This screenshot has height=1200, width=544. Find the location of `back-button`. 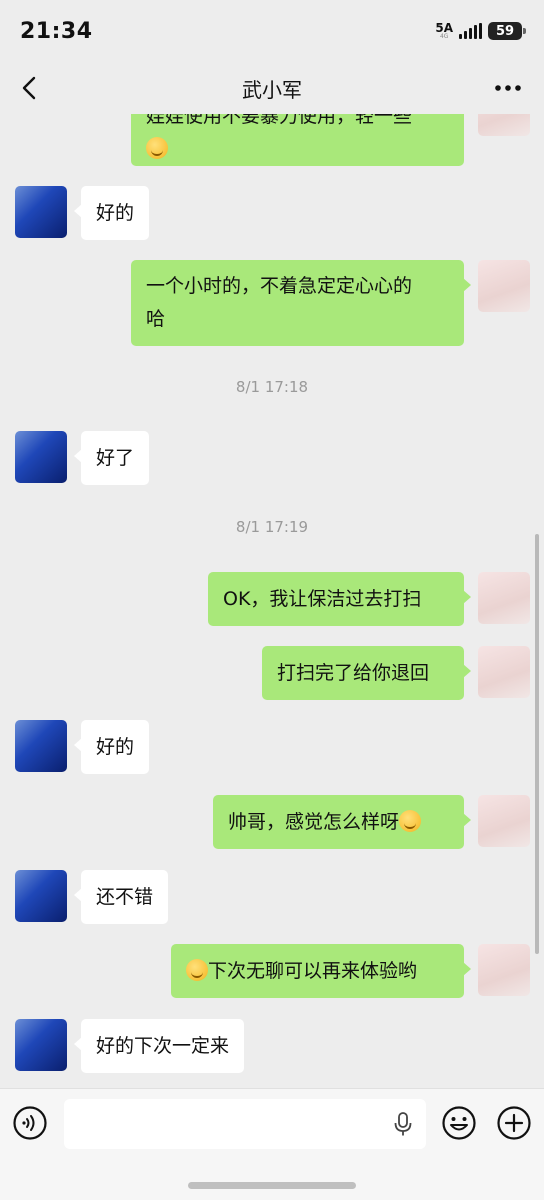

back-button is located at coordinates (30, 88).